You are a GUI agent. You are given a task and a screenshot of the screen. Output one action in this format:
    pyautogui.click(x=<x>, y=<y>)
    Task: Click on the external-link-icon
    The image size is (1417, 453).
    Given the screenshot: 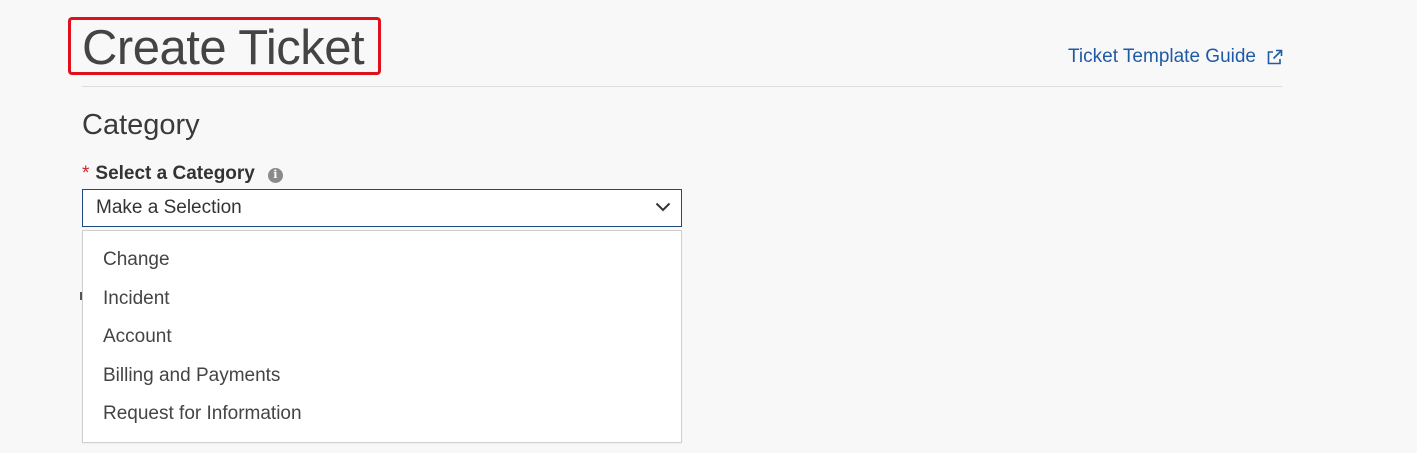 What is the action you would take?
    pyautogui.click(x=1274, y=57)
    